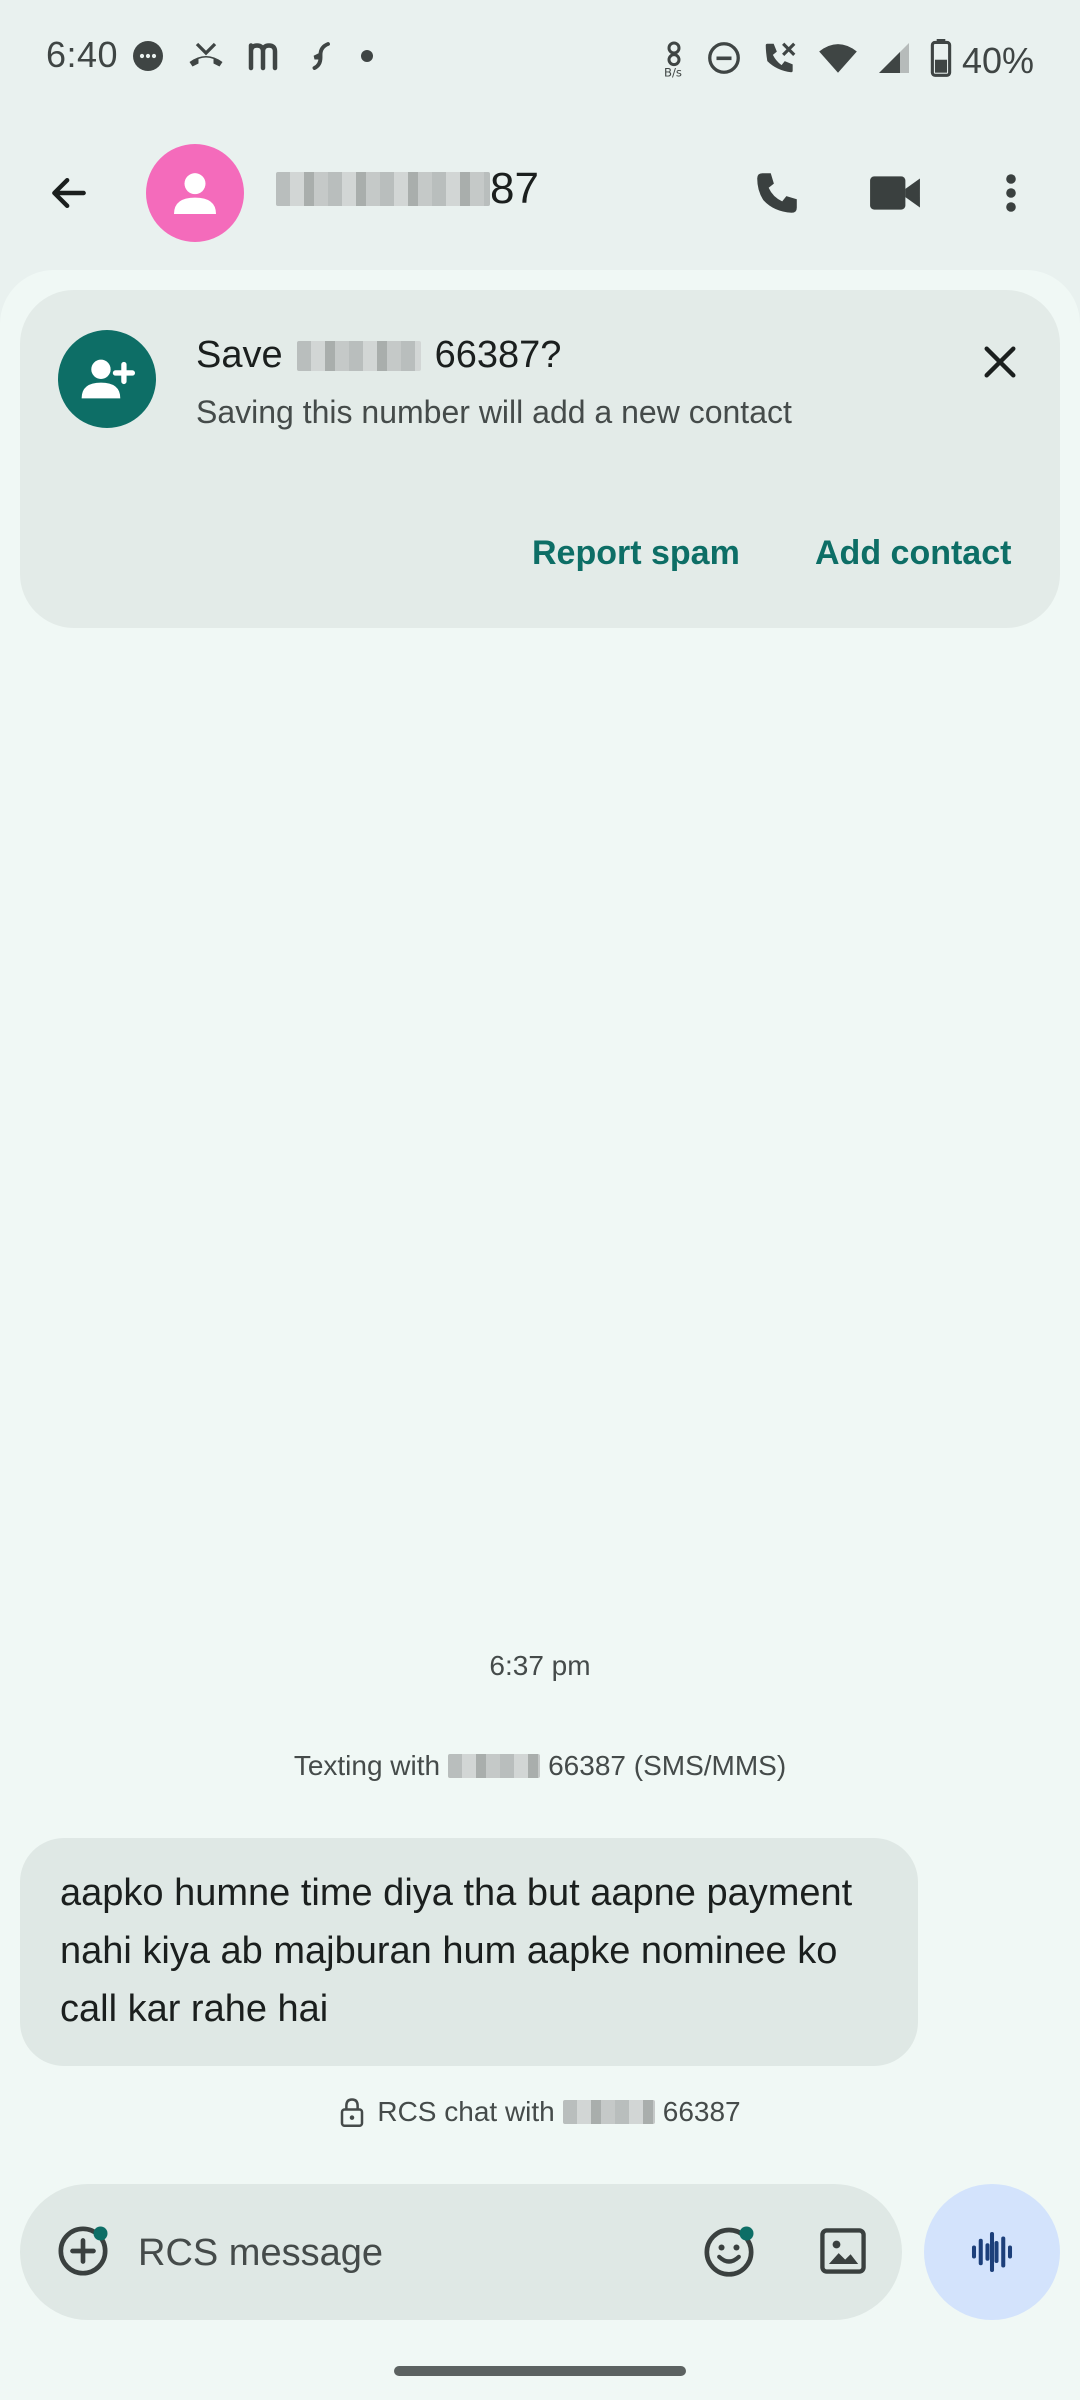 The width and height of the screenshot is (1080, 2400). I want to click on more-options-button, so click(1011, 193).